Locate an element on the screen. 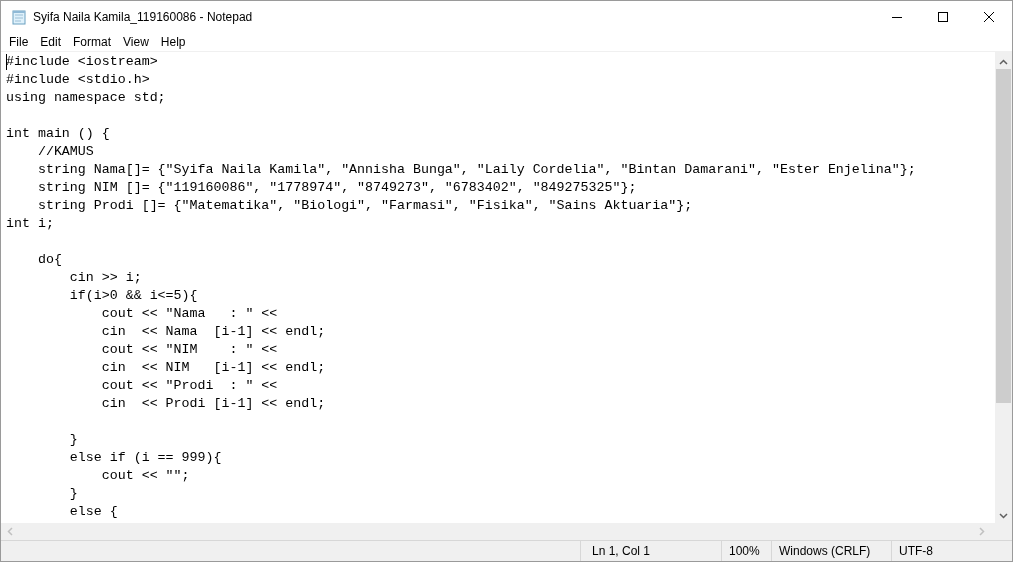 The image size is (1013, 562). code-line: else if (i == 999){ is located at coordinates (145, 457).